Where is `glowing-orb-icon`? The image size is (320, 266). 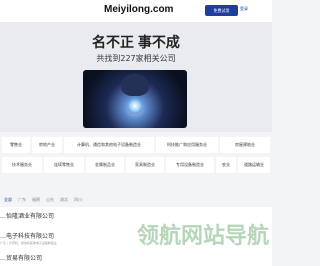
glowing-orb-icon is located at coordinates (135, 106).